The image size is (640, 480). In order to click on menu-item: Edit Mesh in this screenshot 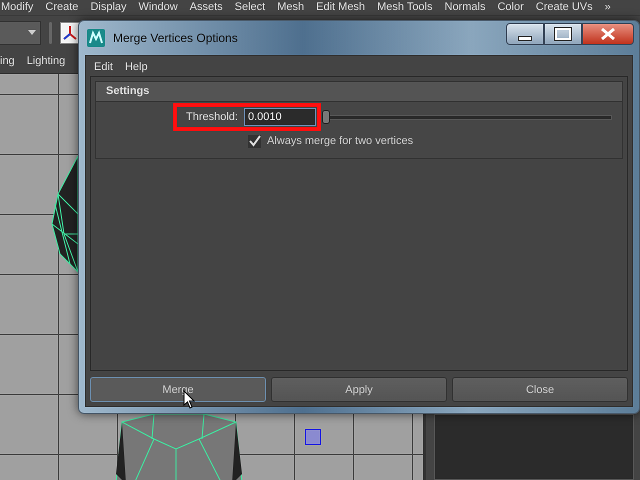, I will do `click(341, 7)`.